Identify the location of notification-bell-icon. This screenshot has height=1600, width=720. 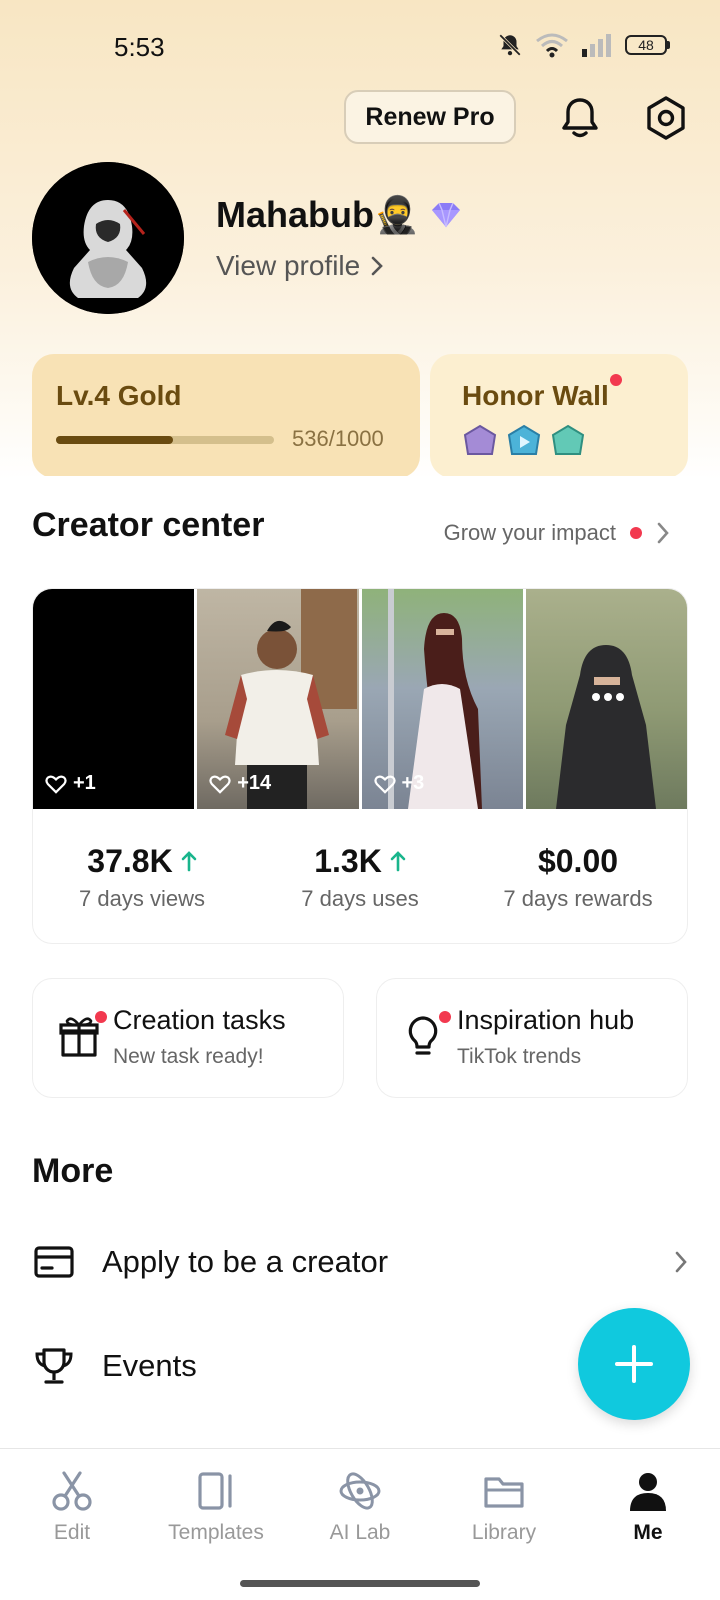
(580, 118).